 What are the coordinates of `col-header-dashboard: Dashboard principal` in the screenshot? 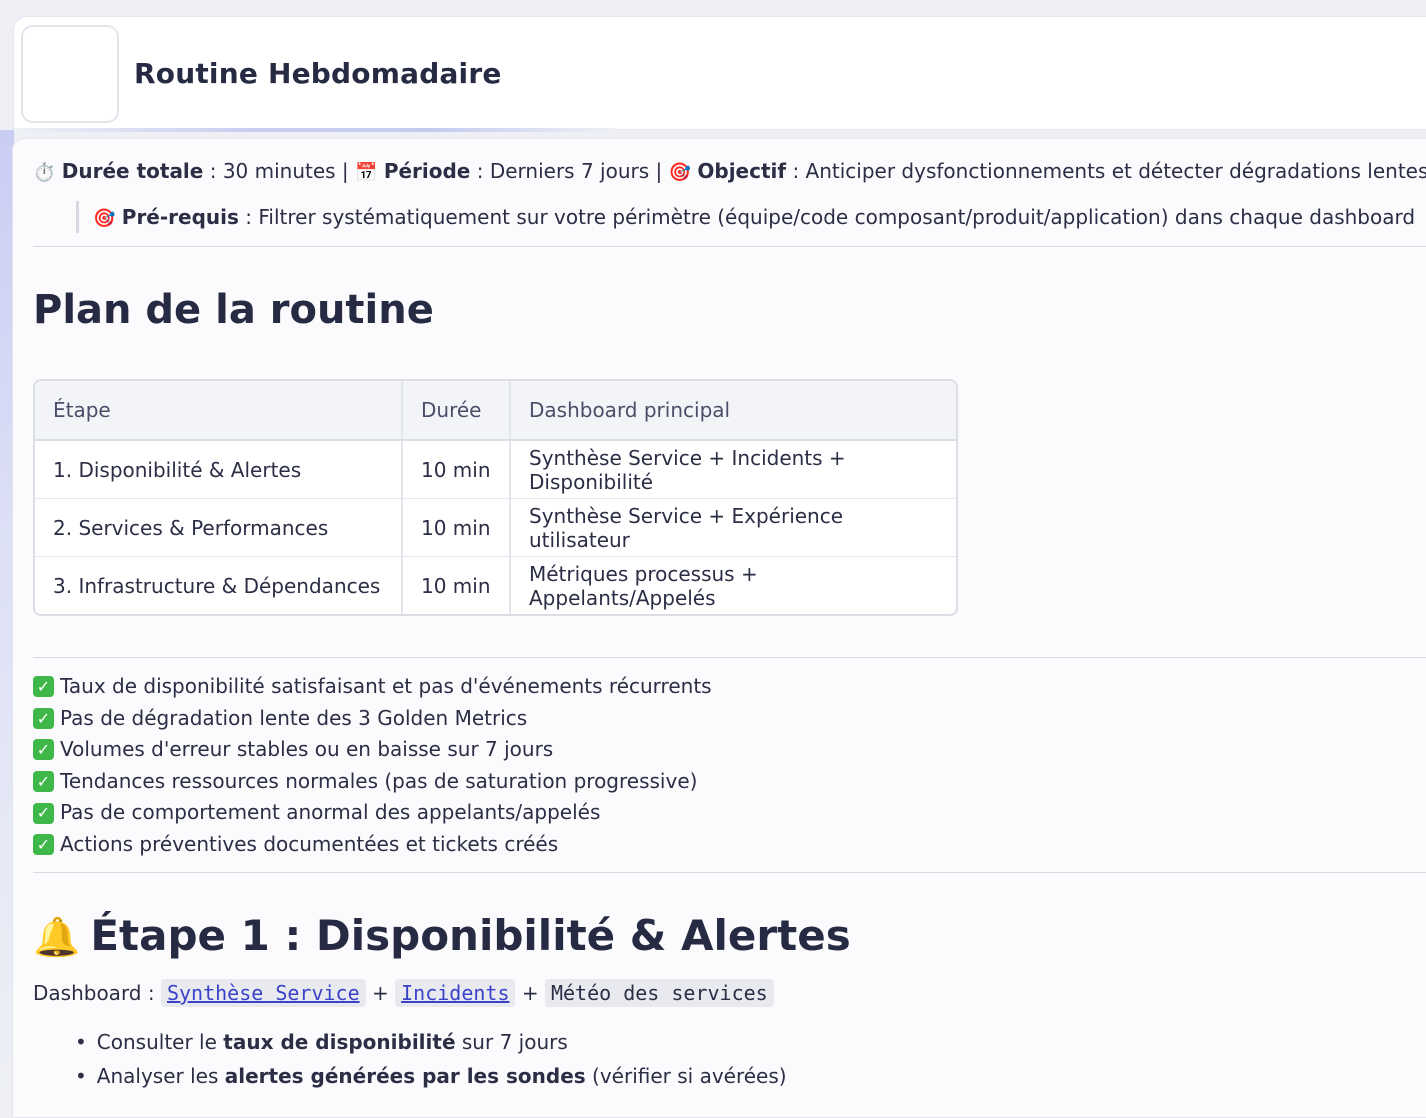 It's located at (732, 411).